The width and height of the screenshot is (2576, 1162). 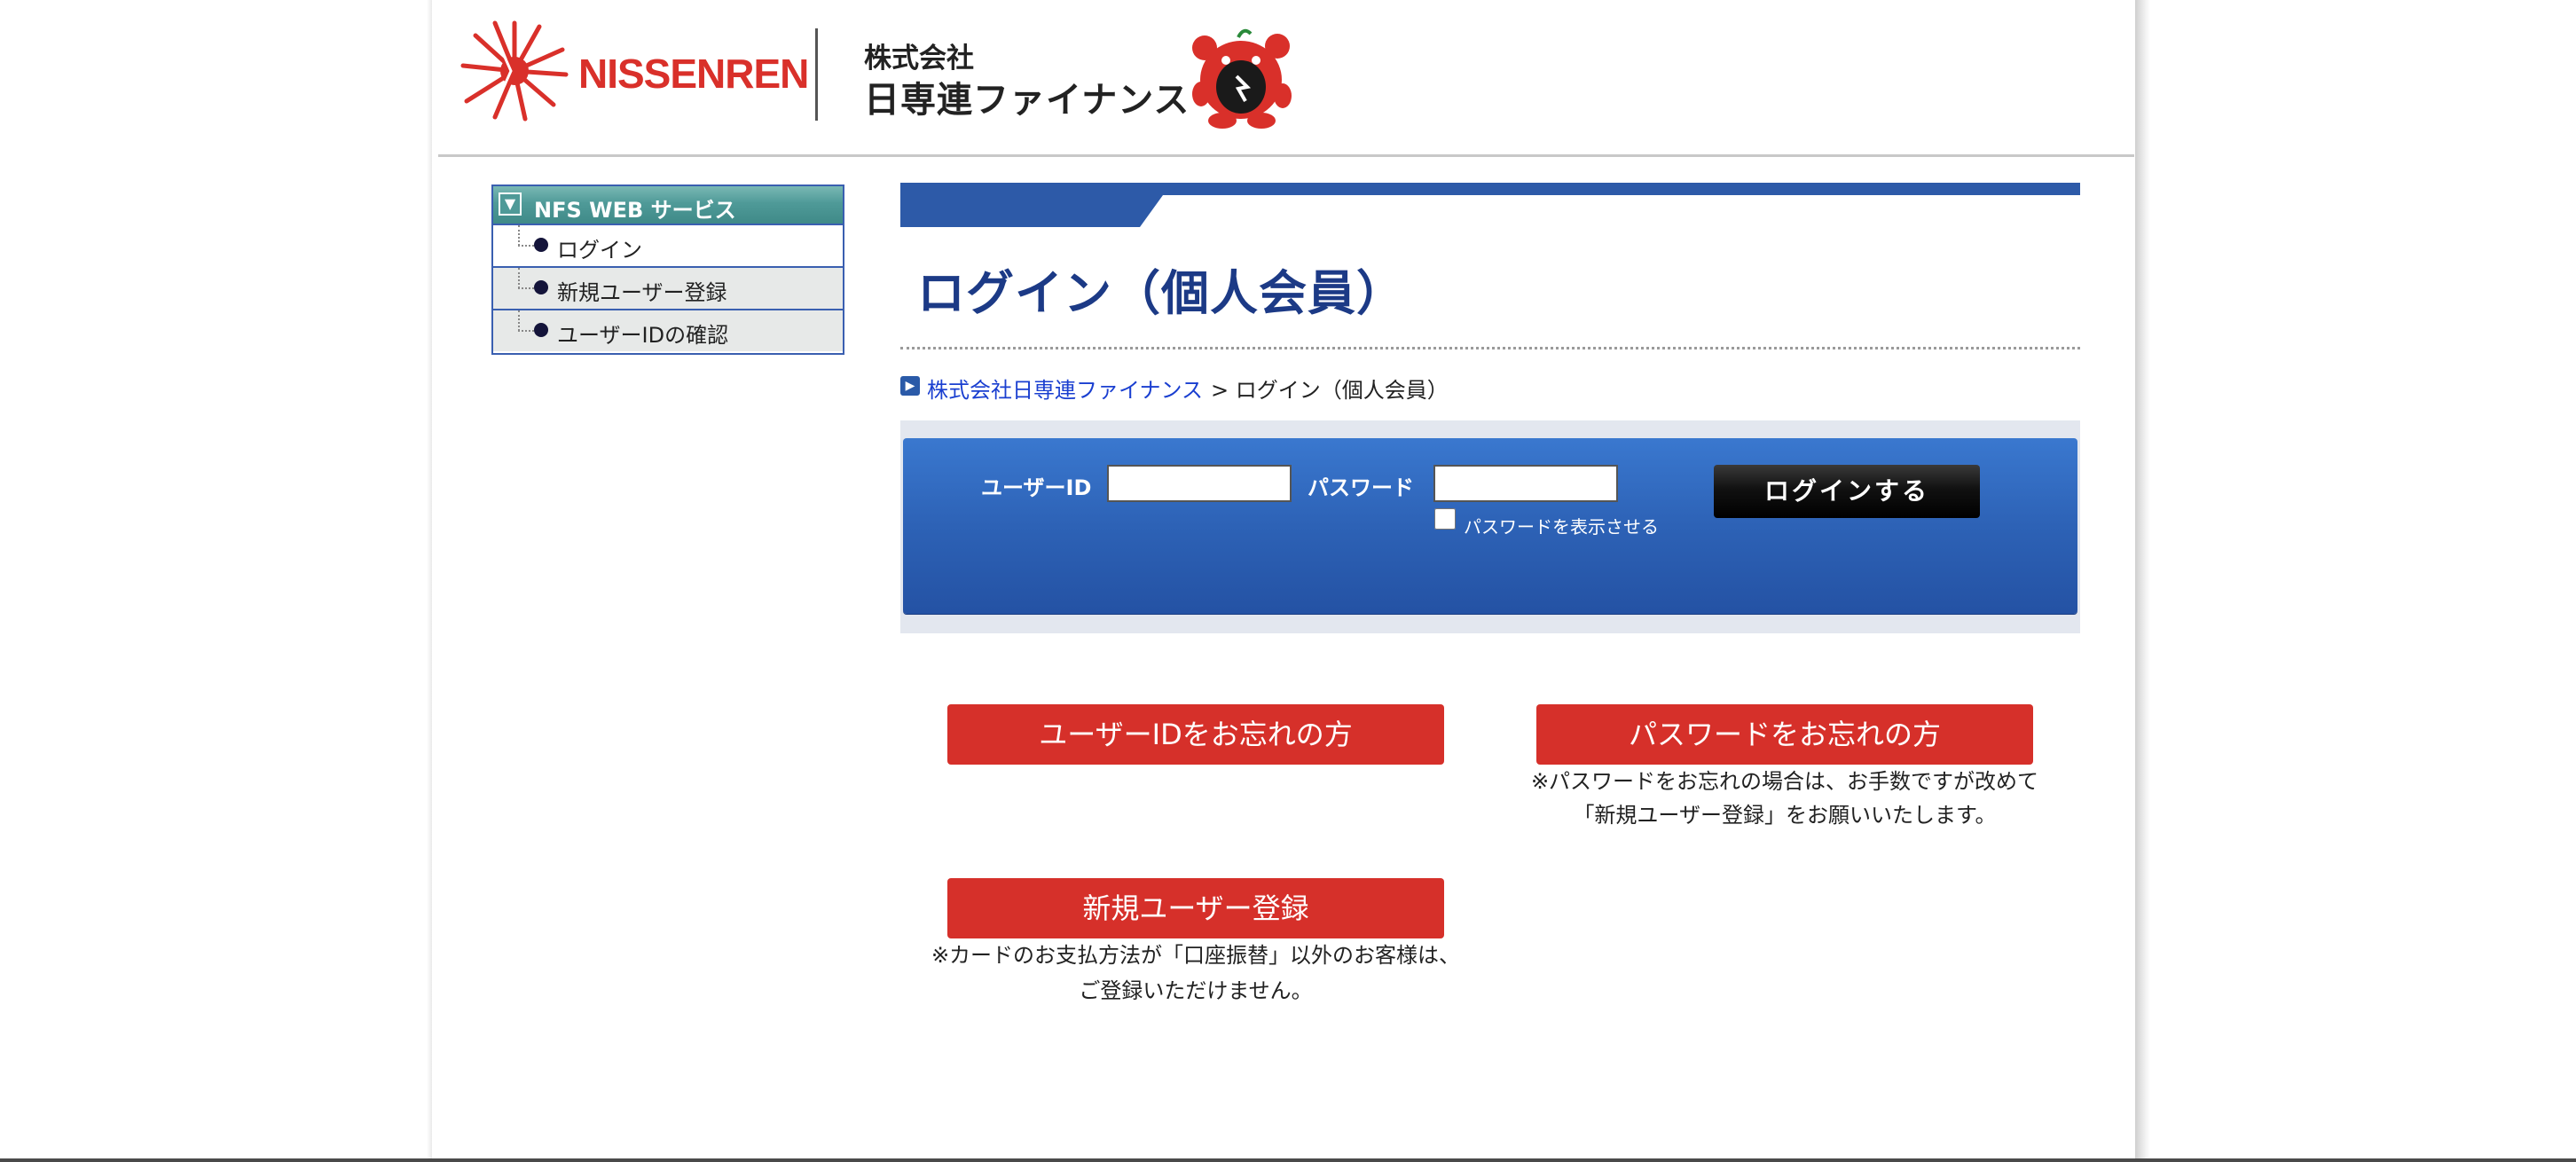 I want to click on show-password-checkbox, so click(x=1445, y=519).